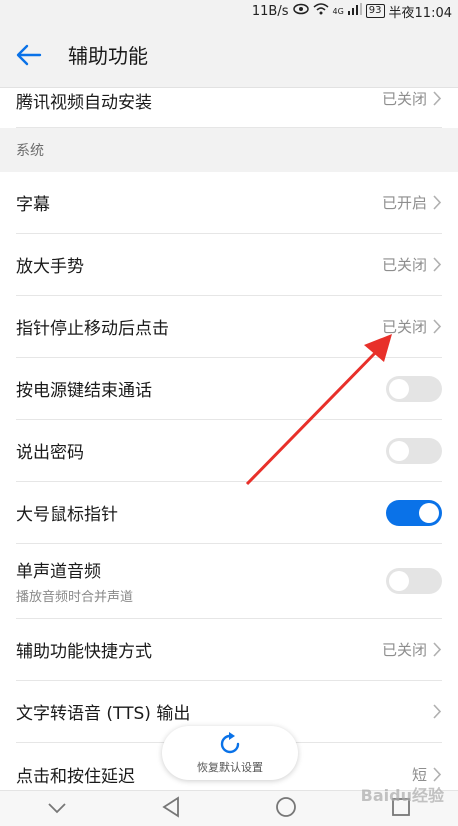  What do you see at coordinates (75, 776) in the screenshot?
I see `setting-label: 点击和按住延迟` at bounding box center [75, 776].